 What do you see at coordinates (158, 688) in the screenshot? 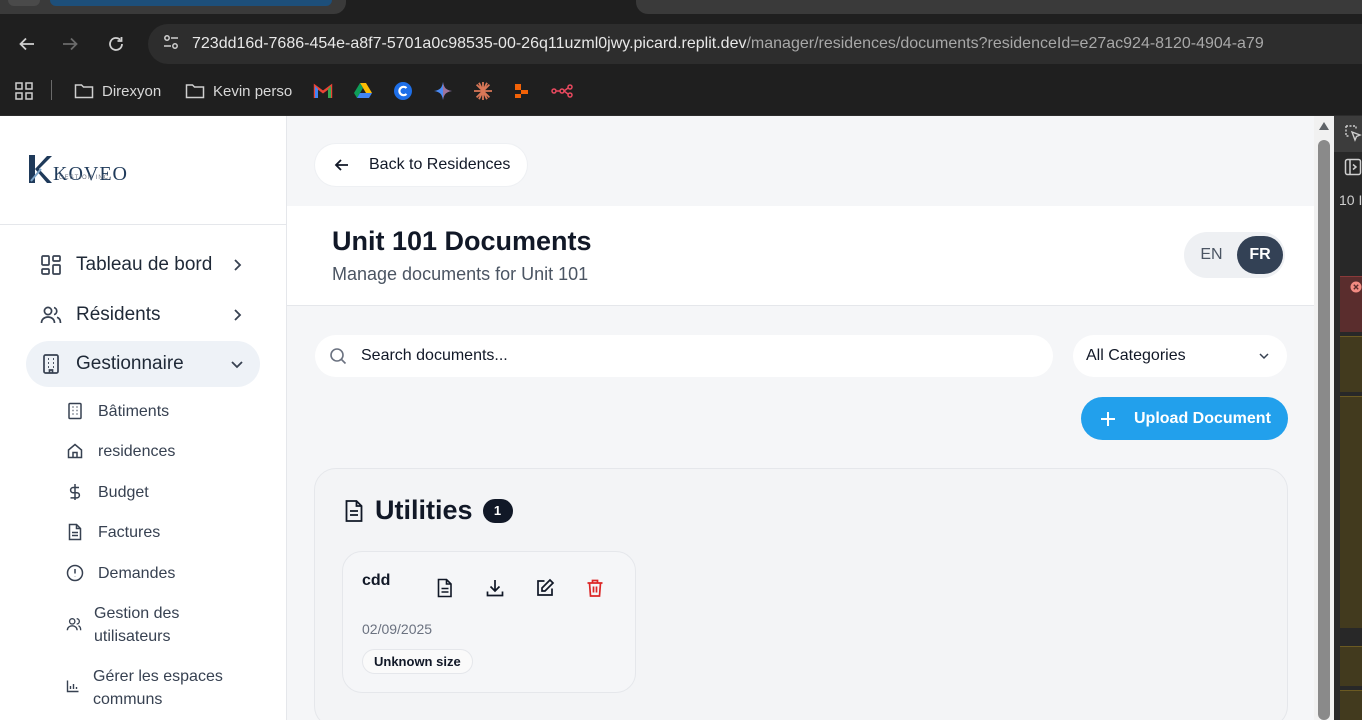
I see `sidebar-item-label: Gérer les espaces communs` at bounding box center [158, 688].